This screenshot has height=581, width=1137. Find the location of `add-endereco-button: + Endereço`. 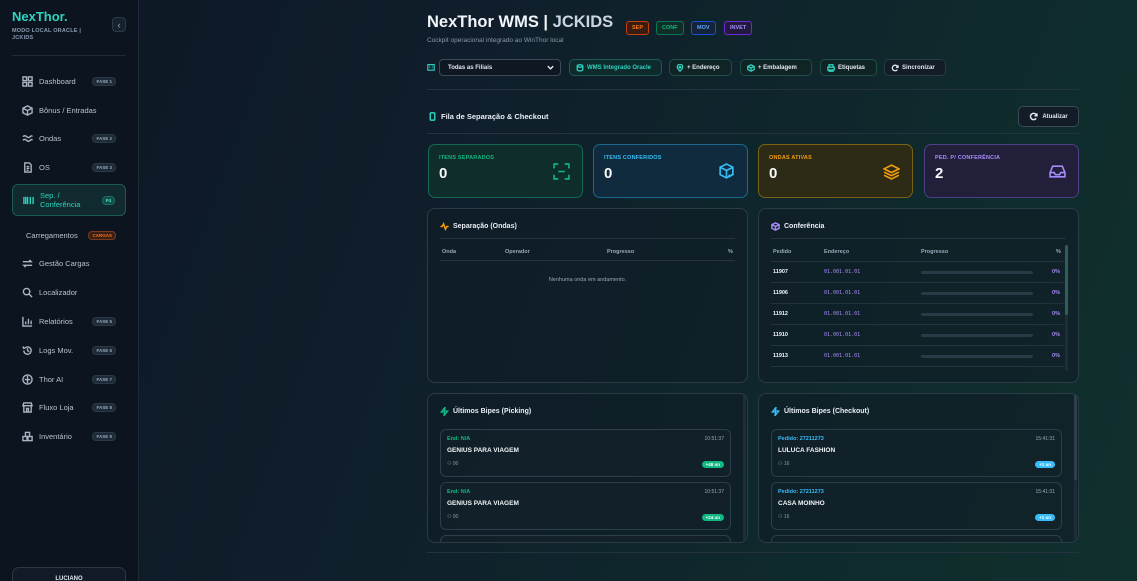

add-endereco-button: + Endereço is located at coordinates (700, 67).